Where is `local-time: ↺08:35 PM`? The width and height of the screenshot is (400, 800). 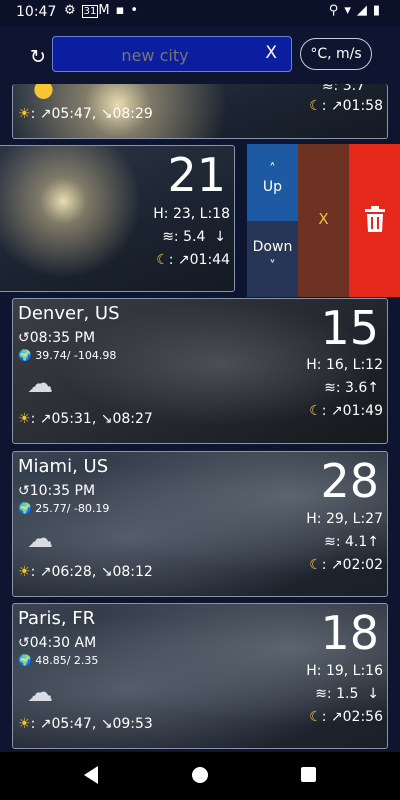 local-time: ↺08:35 PM is located at coordinates (57, 338).